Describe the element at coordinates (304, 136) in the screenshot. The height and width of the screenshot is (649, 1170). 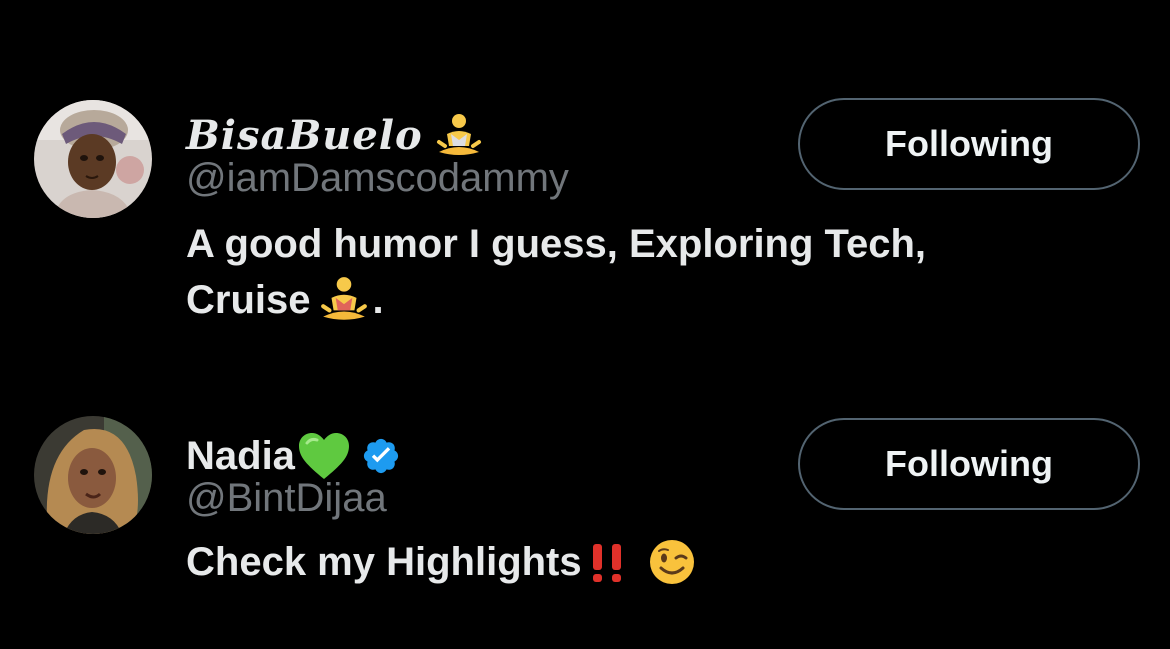
I see `display-name: BisaBuelo` at that location.